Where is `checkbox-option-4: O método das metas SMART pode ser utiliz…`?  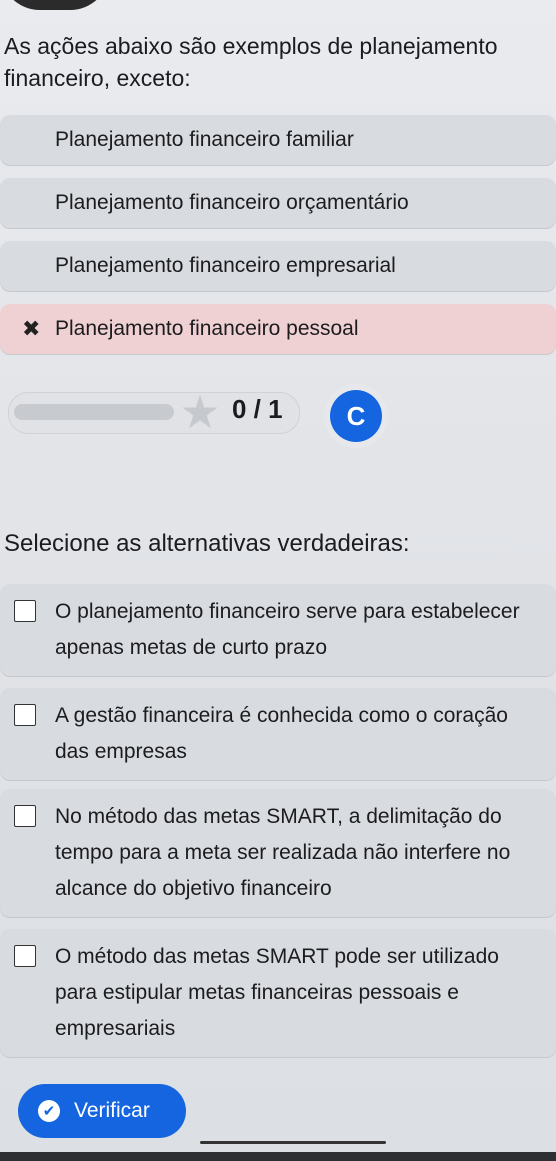 checkbox-option-4: O método das metas SMART pode ser utiliz… is located at coordinates (278, 993).